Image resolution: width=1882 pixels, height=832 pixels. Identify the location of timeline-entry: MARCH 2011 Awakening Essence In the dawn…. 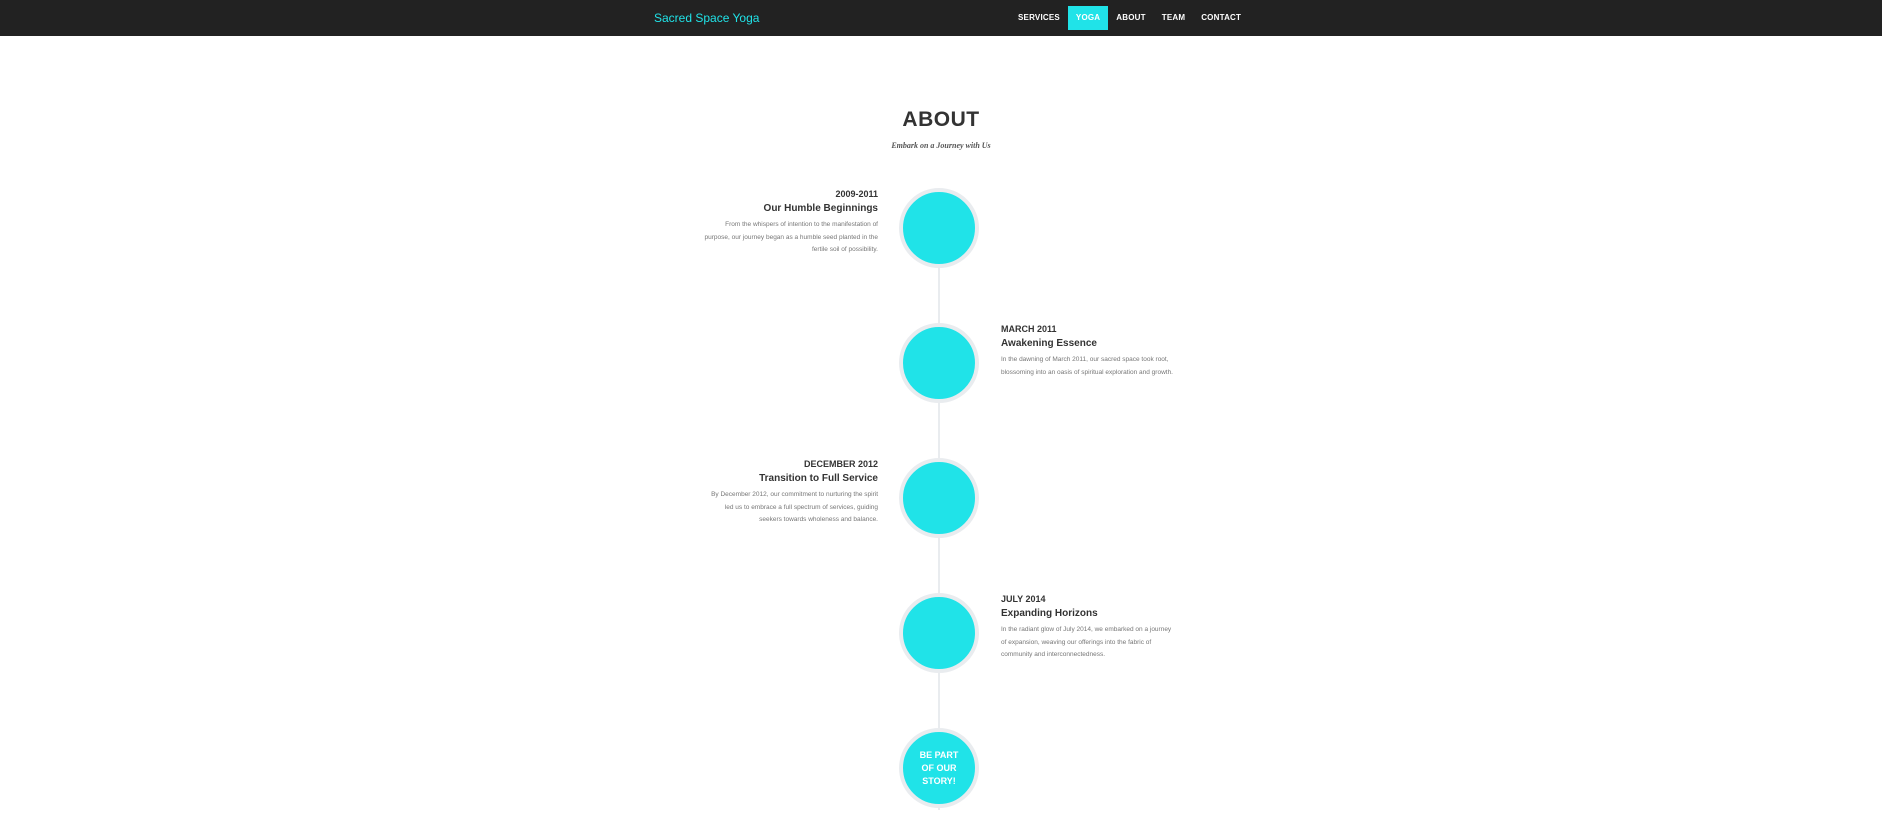
(1089, 350).